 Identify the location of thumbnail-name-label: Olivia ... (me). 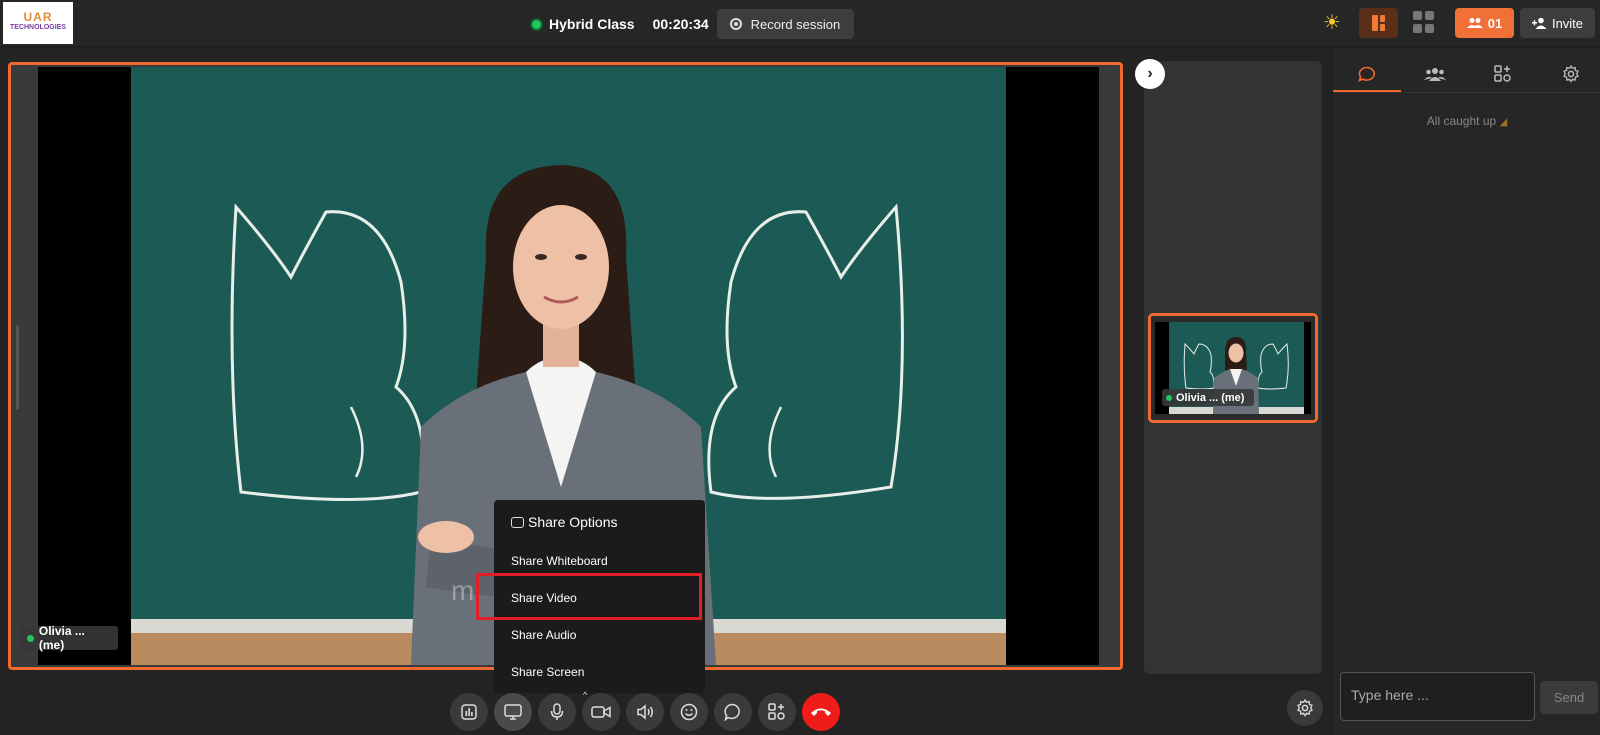
(1208, 397).